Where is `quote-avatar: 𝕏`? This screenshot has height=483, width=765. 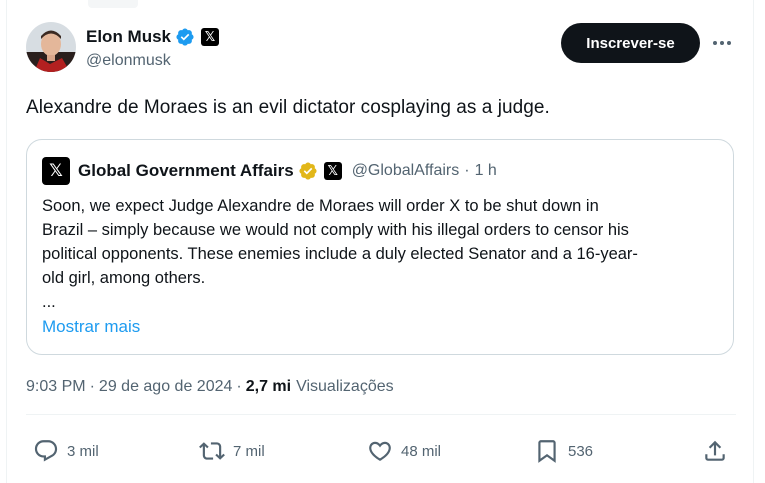
quote-avatar: 𝕏 is located at coordinates (56, 171).